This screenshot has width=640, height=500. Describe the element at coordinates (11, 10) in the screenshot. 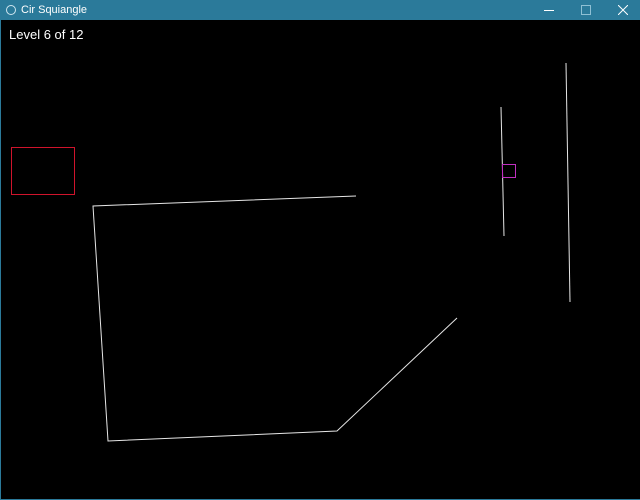

I see `app-icon` at that location.